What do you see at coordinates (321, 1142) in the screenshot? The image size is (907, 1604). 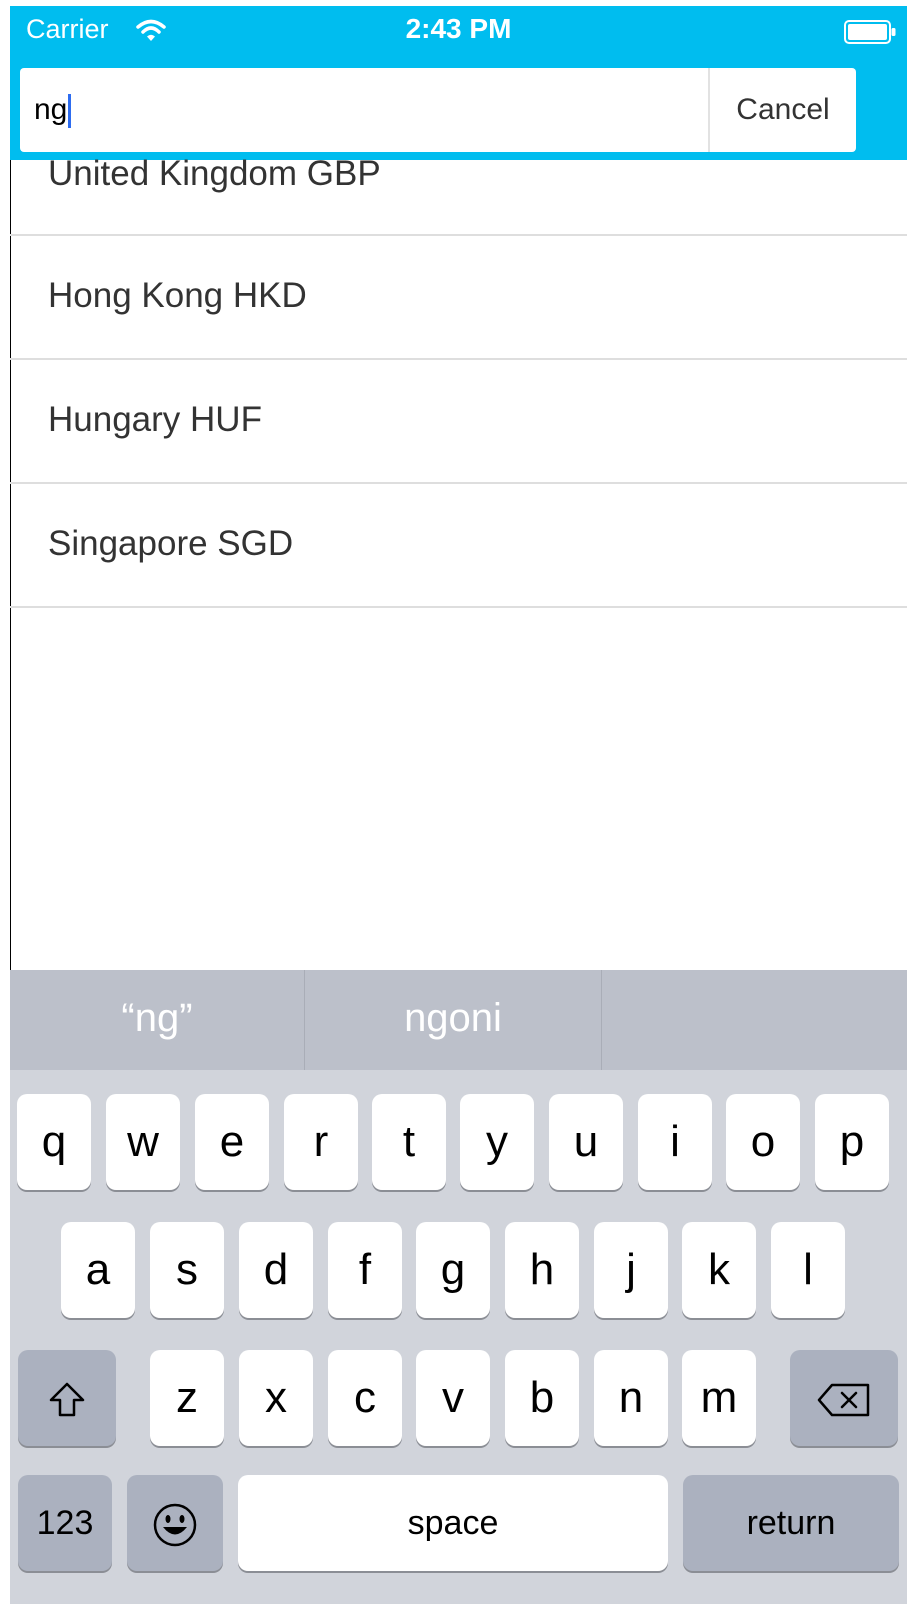 I see `key-r: r` at bounding box center [321, 1142].